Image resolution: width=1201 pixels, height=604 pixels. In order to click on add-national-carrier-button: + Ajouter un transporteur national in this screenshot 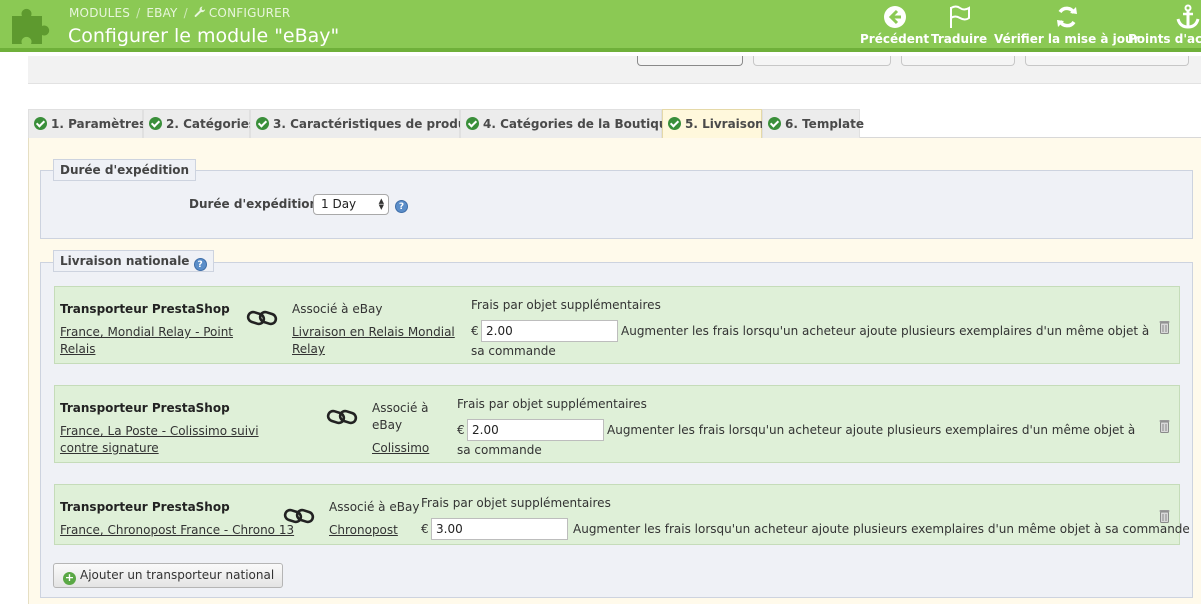, I will do `click(168, 575)`.